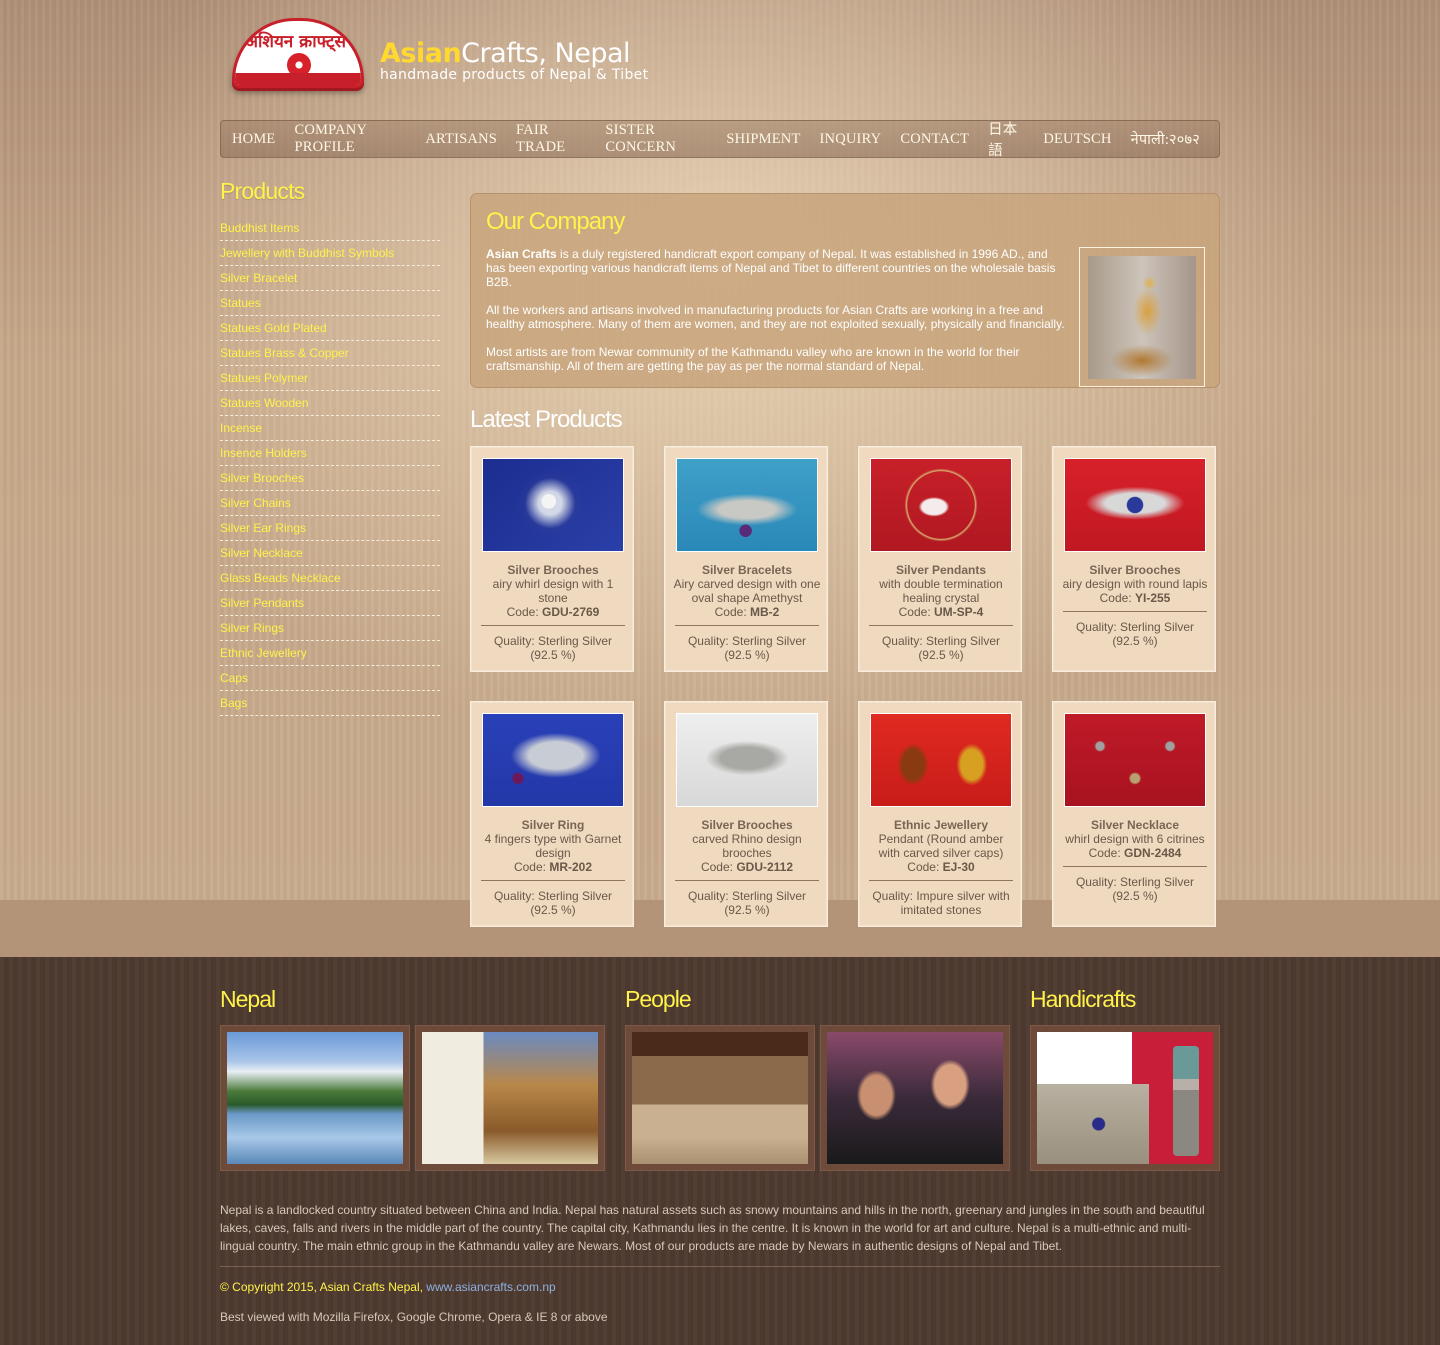 This screenshot has width=1440, height=1345. I want to click on company-name: Asian Crafts, so click(521, 254).